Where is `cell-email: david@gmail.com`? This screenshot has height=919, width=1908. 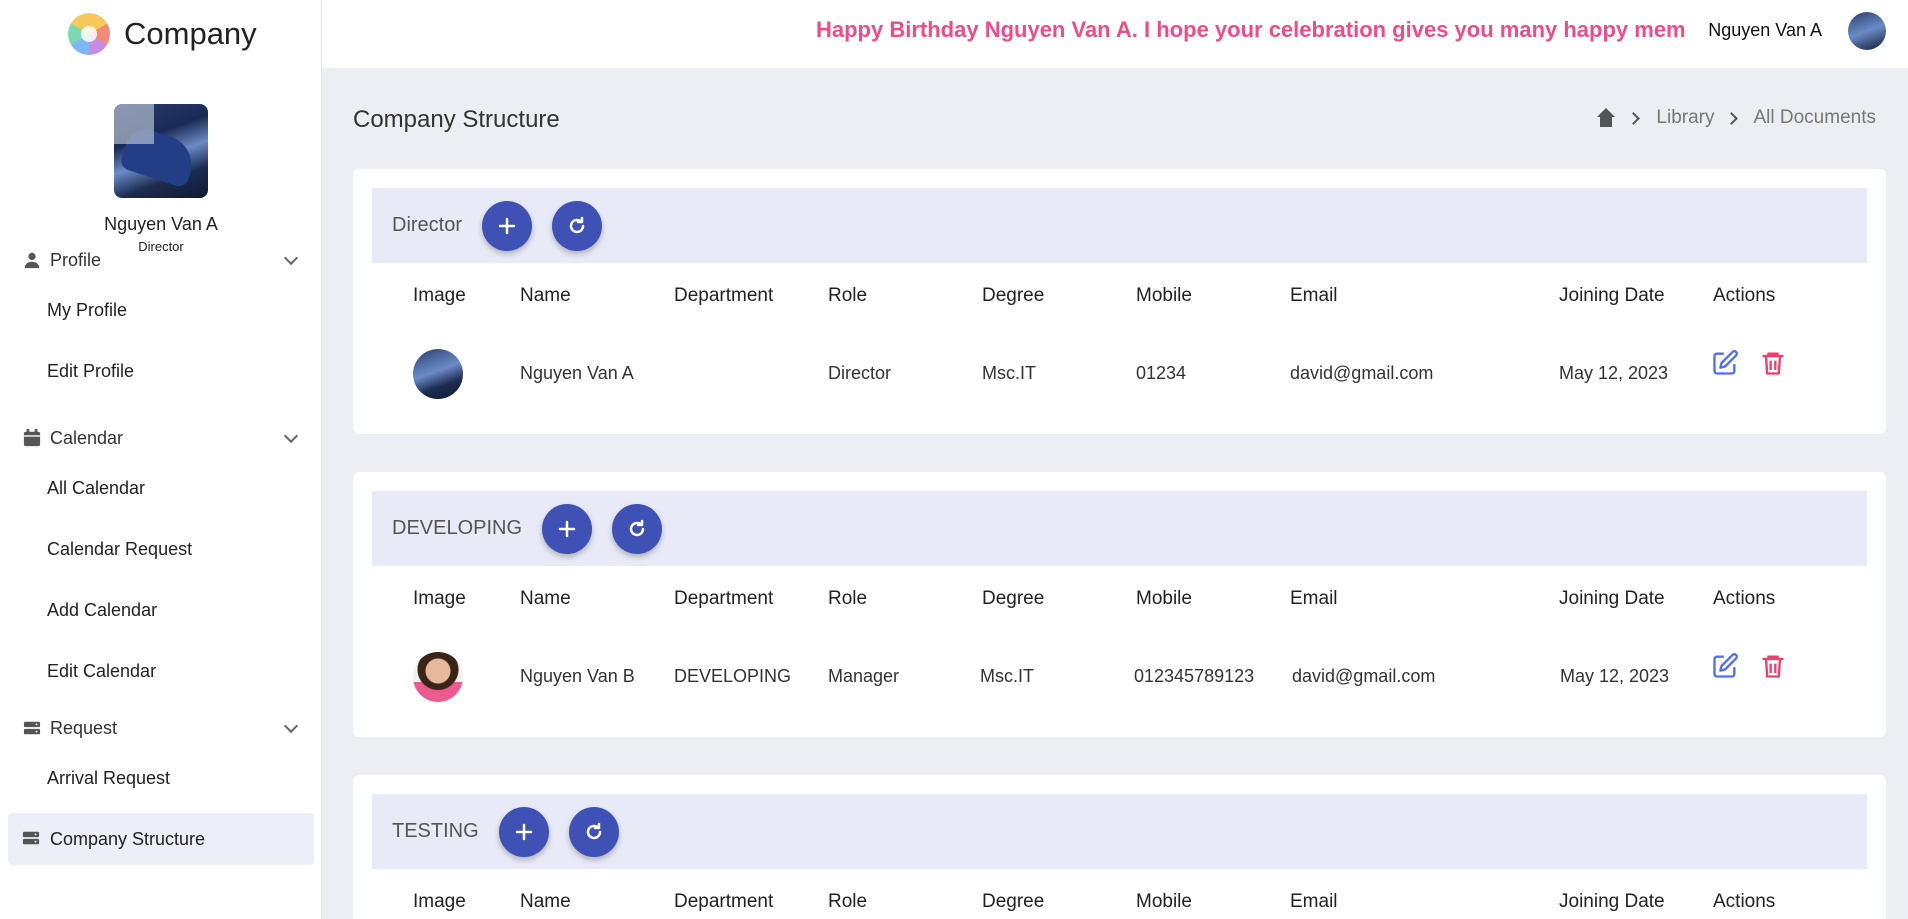
cell-email: david@gmail.com is located at coordinates (1364, 676).